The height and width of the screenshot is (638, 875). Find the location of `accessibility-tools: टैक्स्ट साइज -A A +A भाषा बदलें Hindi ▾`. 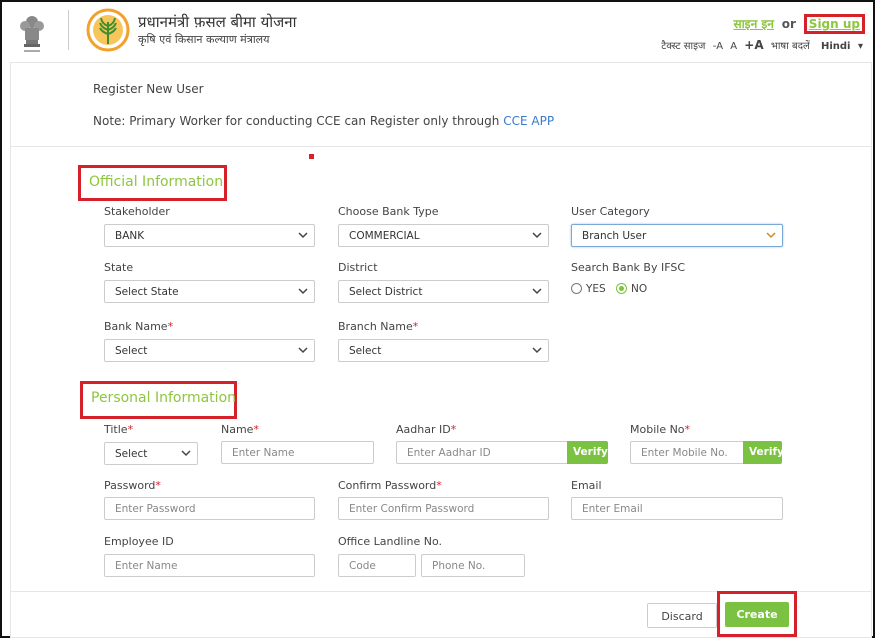

accessibility-tools: टैक्स्ट साइज -A A +A भाषा बदलें Hindi ▾ is located at coordinates (760, 45).